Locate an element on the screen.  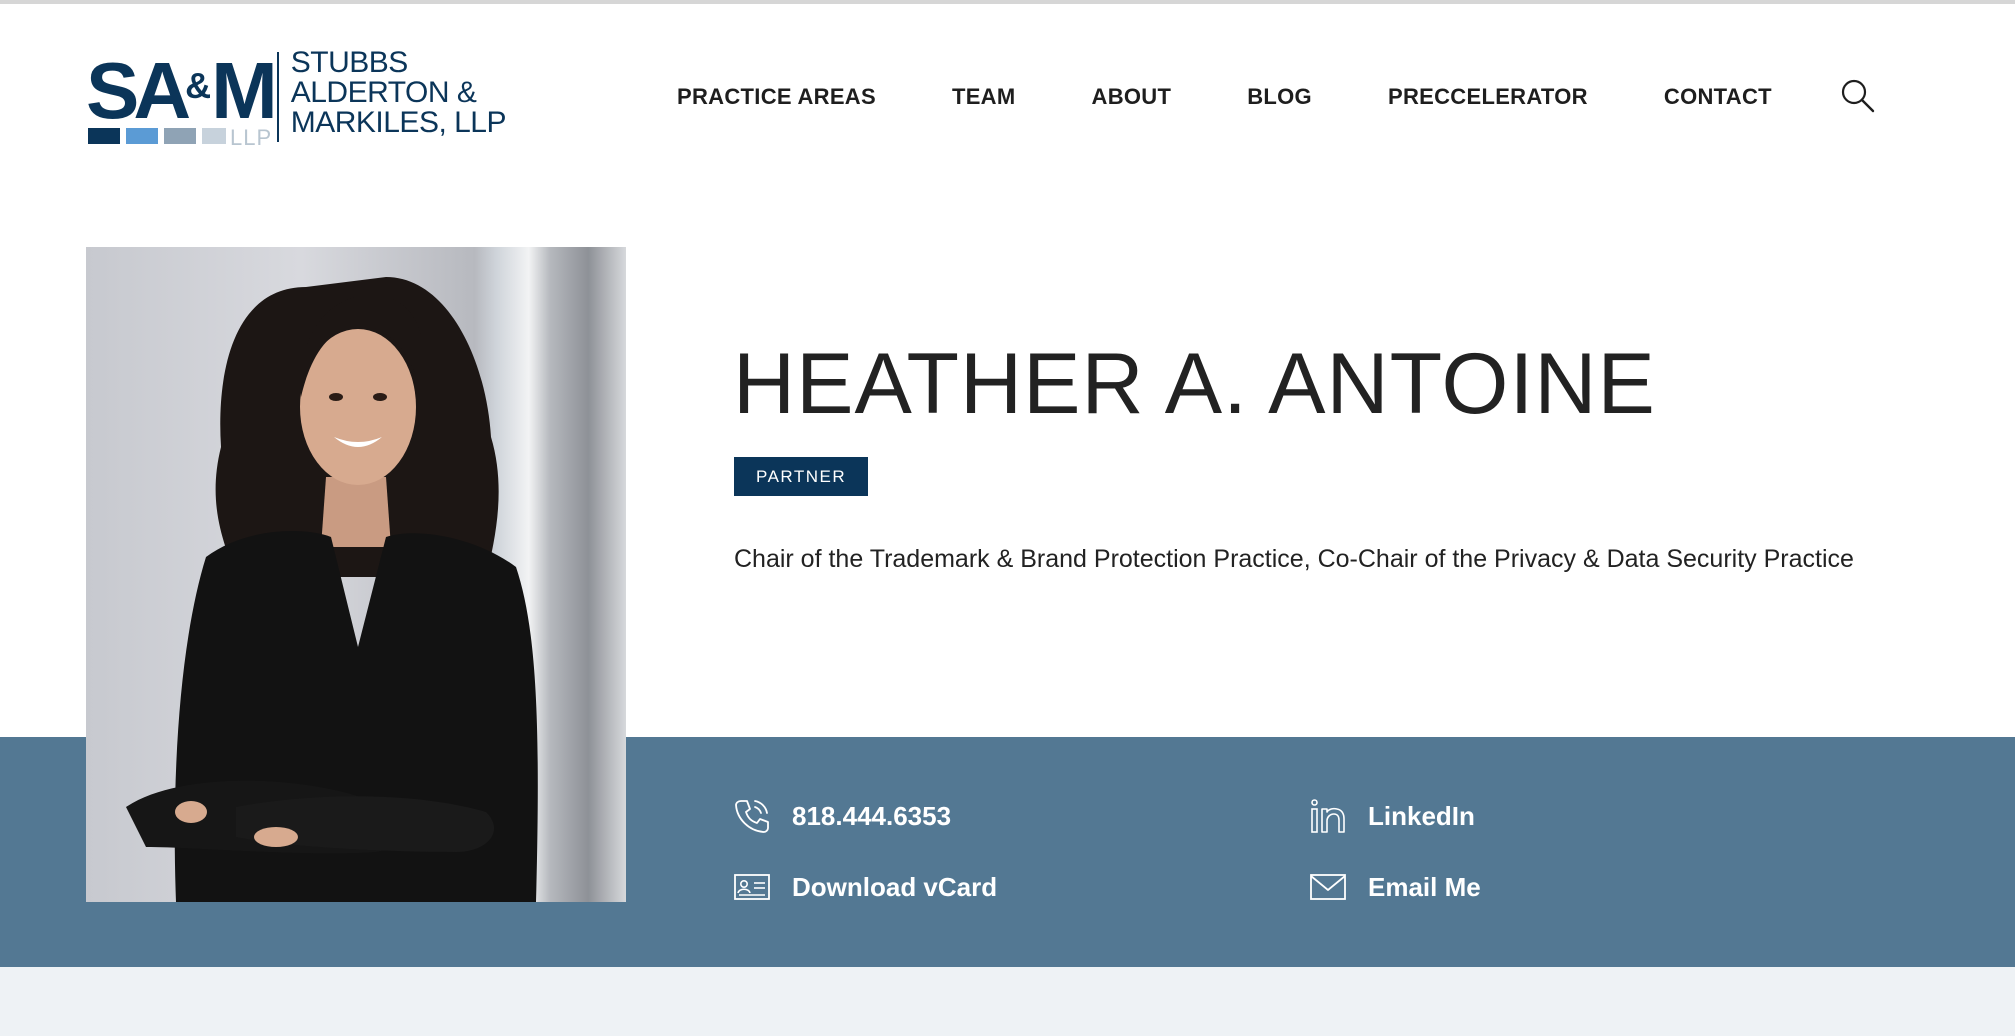
logo-firm-name-line: STUBBS is located at coordinates (349, 62).